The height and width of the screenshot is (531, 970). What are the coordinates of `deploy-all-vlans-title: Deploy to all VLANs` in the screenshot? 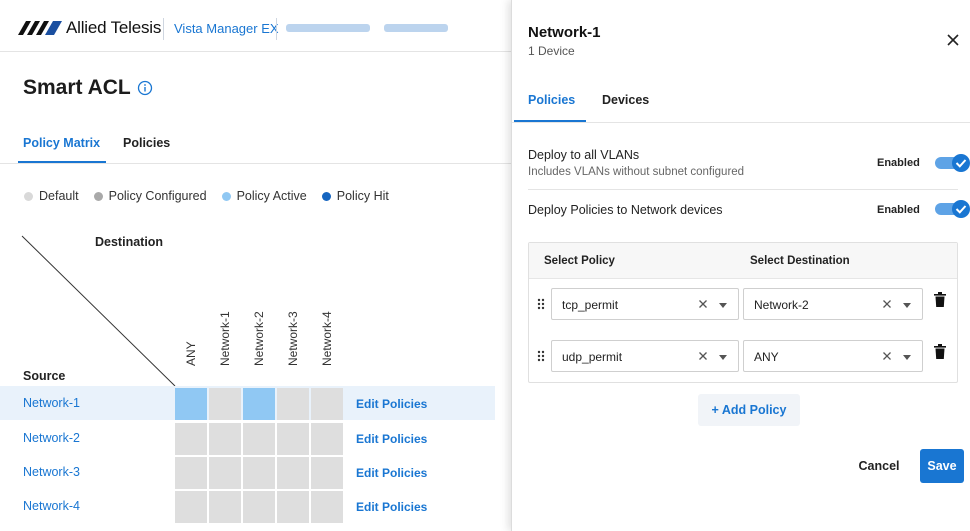 It's located at (584, 155).